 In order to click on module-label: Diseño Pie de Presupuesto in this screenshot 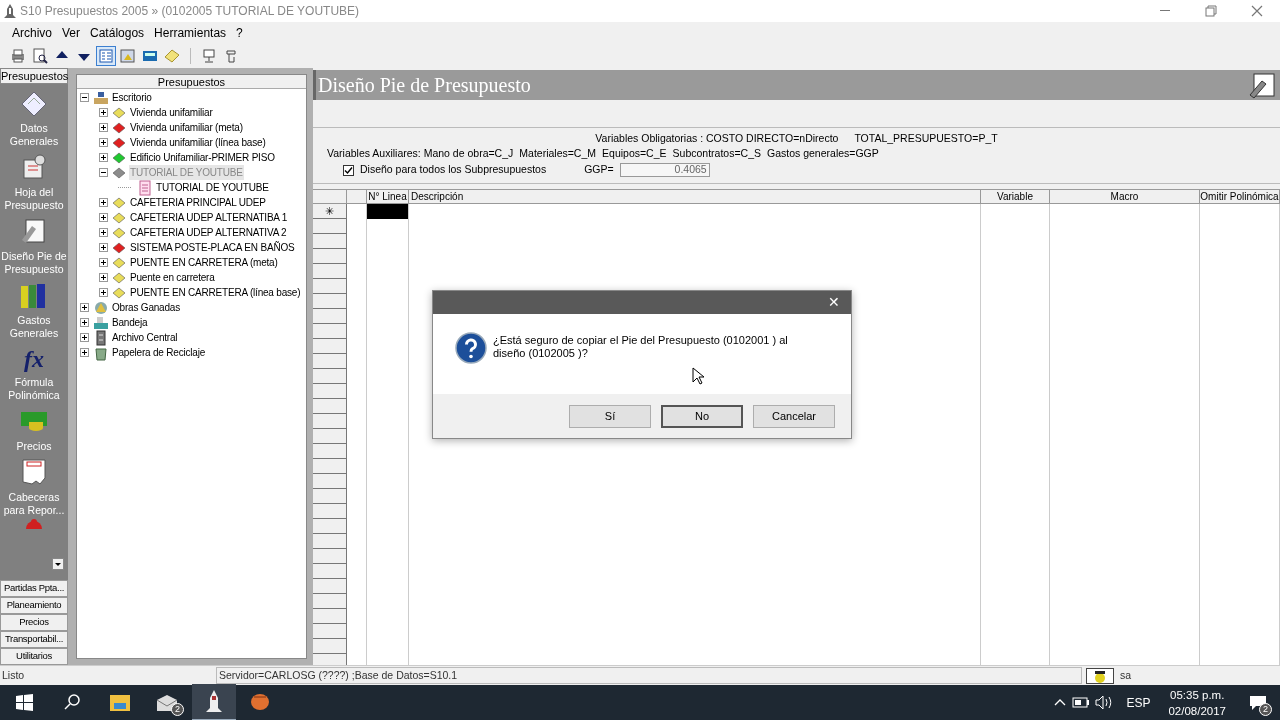, I will do `click(34, 263)`.